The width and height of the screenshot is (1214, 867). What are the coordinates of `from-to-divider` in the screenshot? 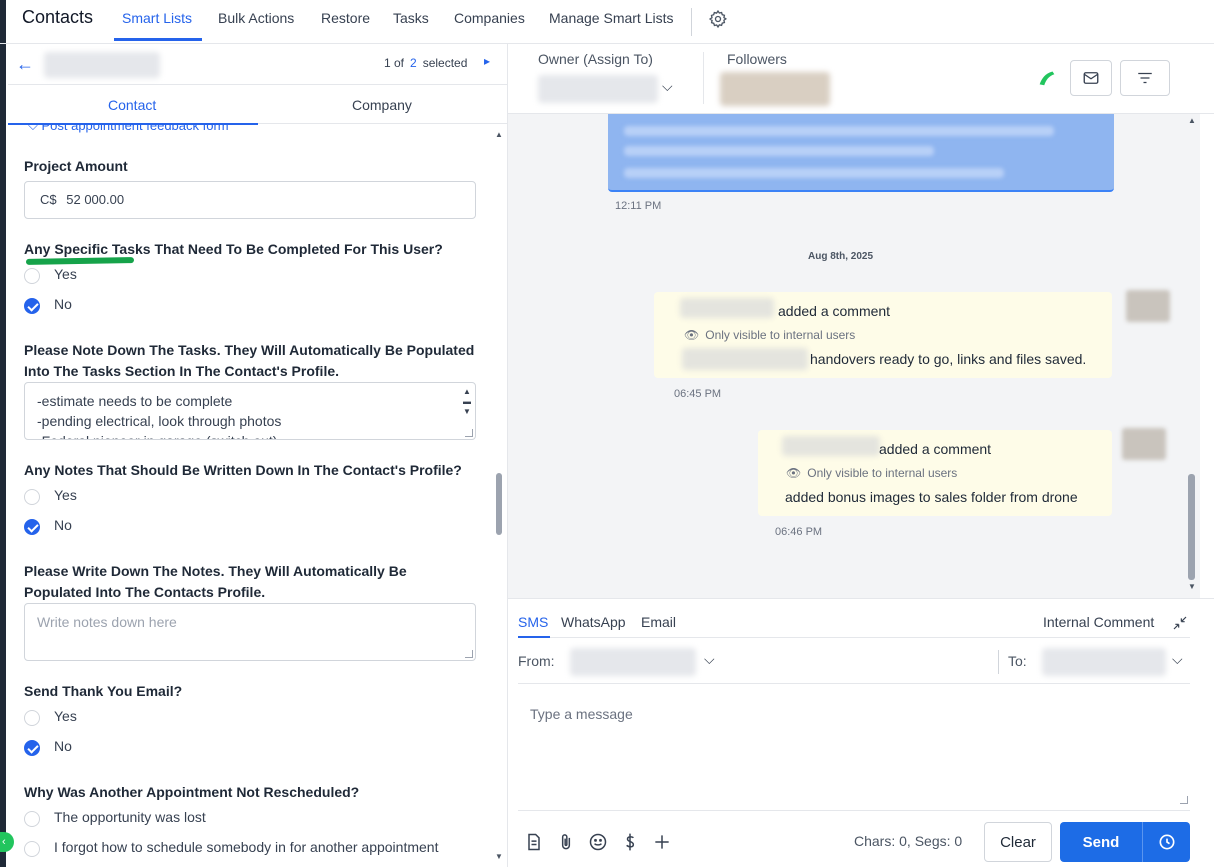 It's located at (998, 662).